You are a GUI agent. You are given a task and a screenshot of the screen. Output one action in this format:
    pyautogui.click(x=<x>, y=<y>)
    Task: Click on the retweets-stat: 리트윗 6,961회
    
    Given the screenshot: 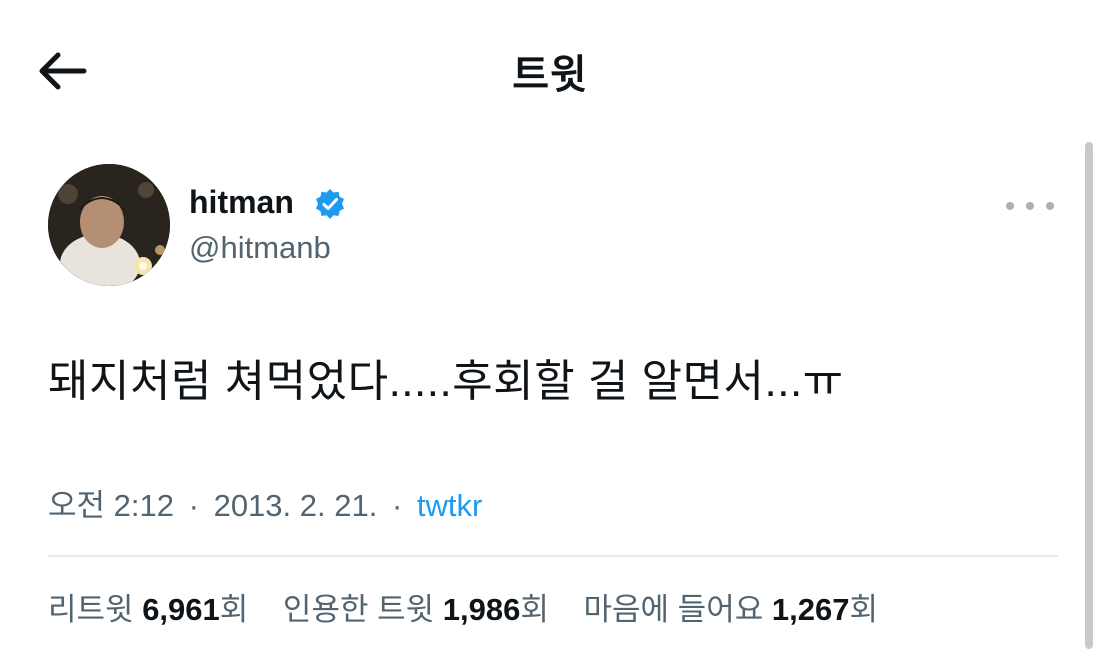 What is the action you would take?
    pyautogui.click(x=148, y=606)
    